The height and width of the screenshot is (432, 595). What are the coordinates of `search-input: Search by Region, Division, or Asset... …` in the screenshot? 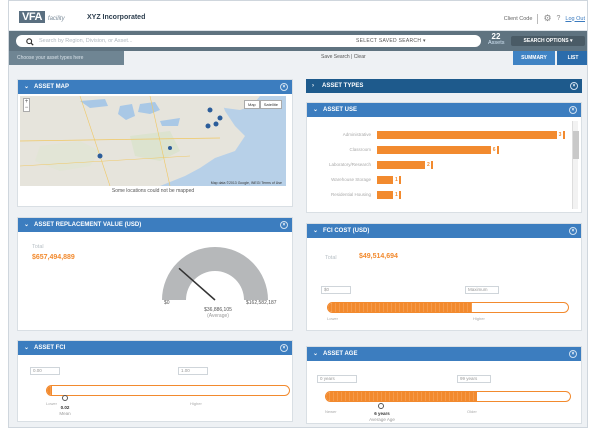 It's located at (248, 41).